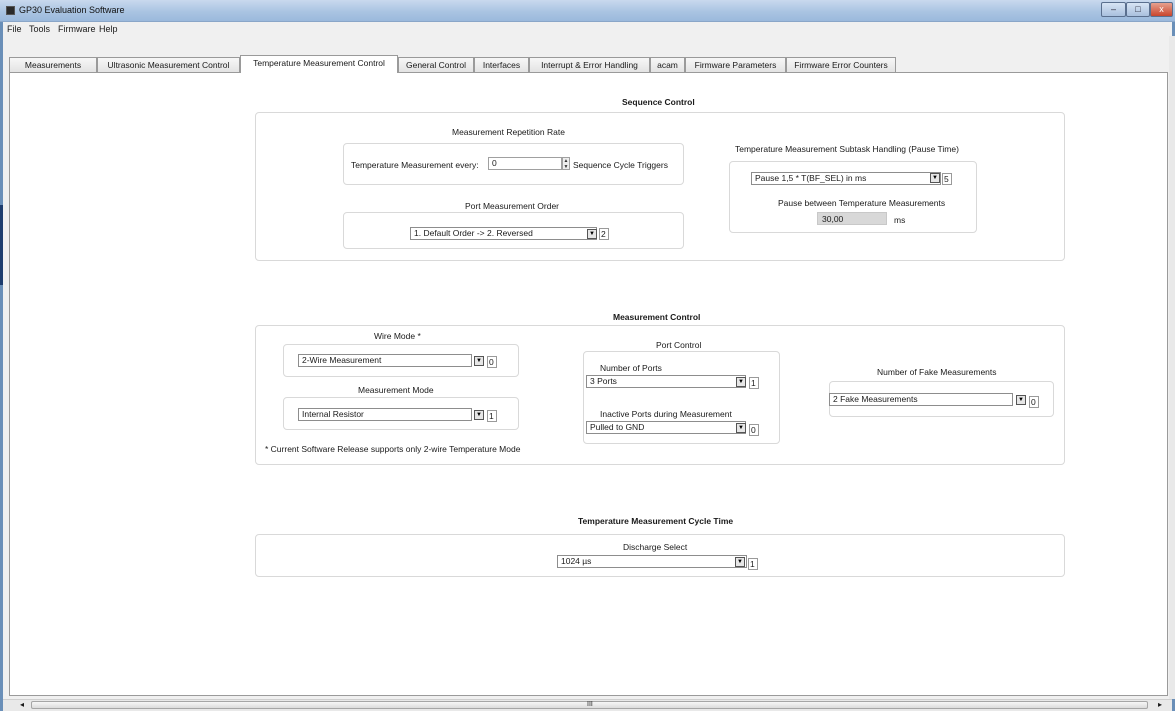 The image size is (1175, 711). Describe the element at coordinates (589, 64) in the screenshot. I see `tab-interrupt-error-handling: Interrupt & Error Handling` at that location.